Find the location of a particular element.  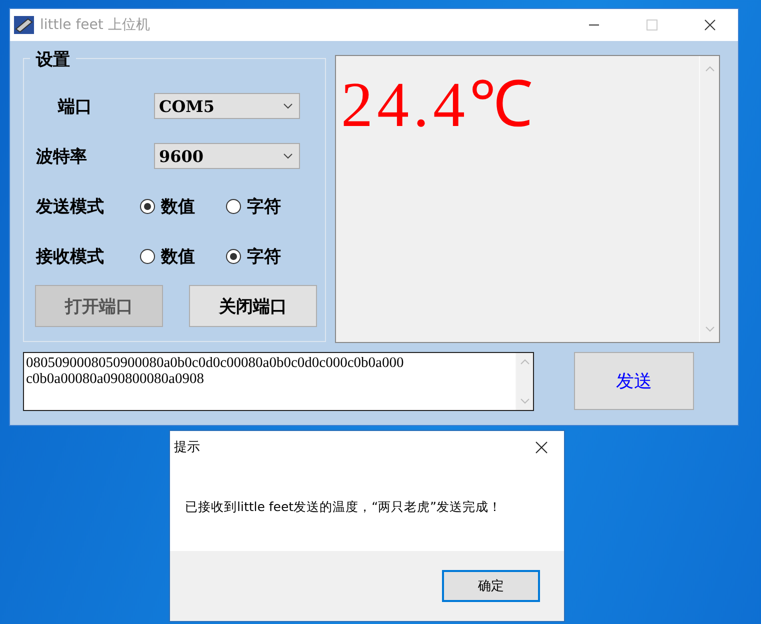

baud-rate-label: 波特率 is located at coordinates (62, 157).